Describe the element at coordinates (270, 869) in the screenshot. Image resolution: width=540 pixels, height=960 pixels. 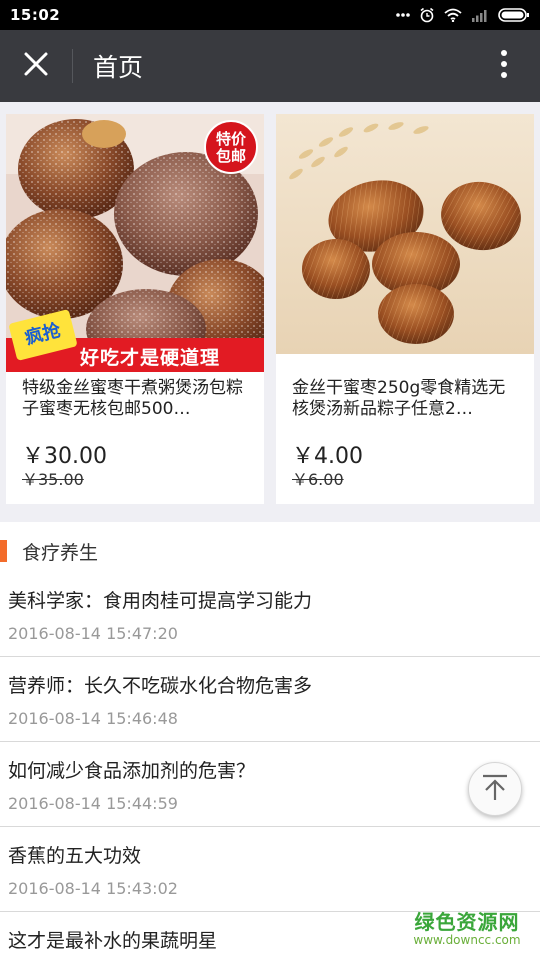
I see `list-item: 香蕉的五大功效 2016-08-14 15:43:02` at that location.